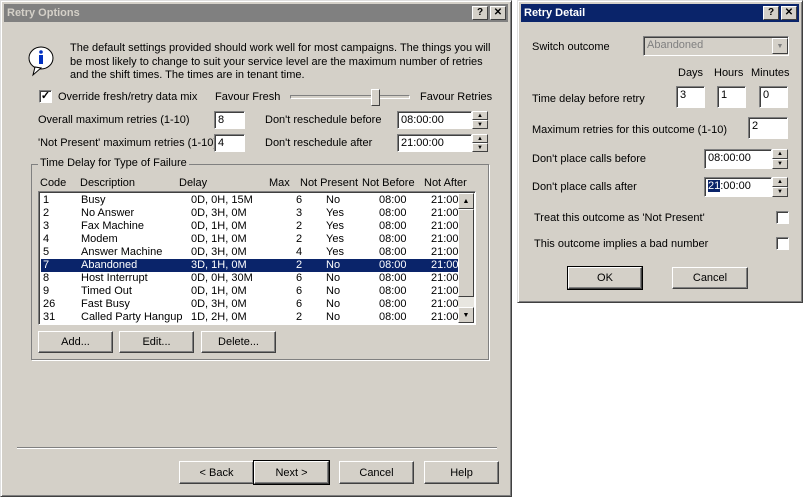 This screenshot has width=804, height=499. What do you see at coordinates (434, 143) in the screenshot?
I see `dont-after-input: 21:00:00` at bounding box center [434, 143].